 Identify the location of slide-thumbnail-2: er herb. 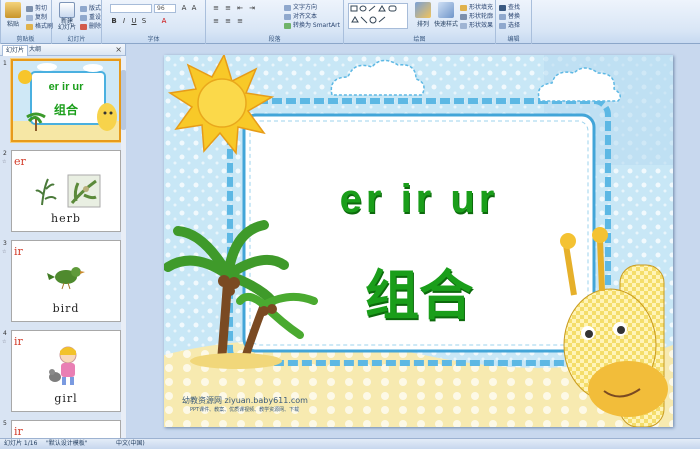
(66, 191).